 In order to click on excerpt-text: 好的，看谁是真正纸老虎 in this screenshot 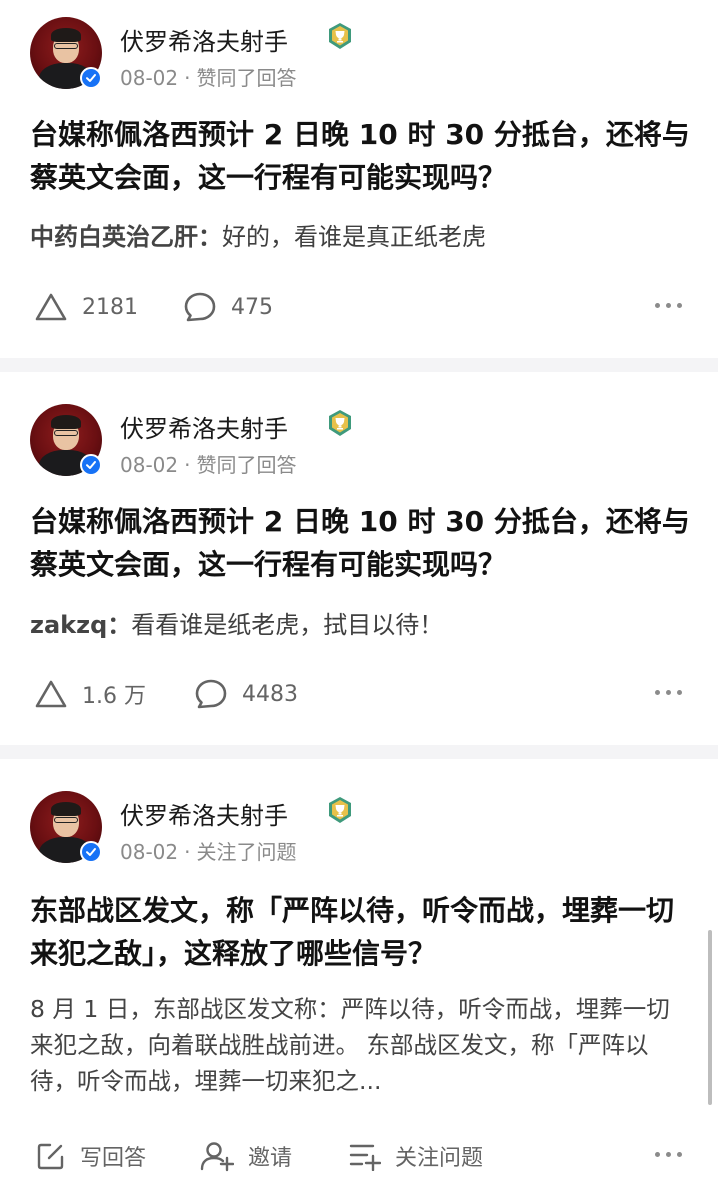, I will do `click(354, 237)`.